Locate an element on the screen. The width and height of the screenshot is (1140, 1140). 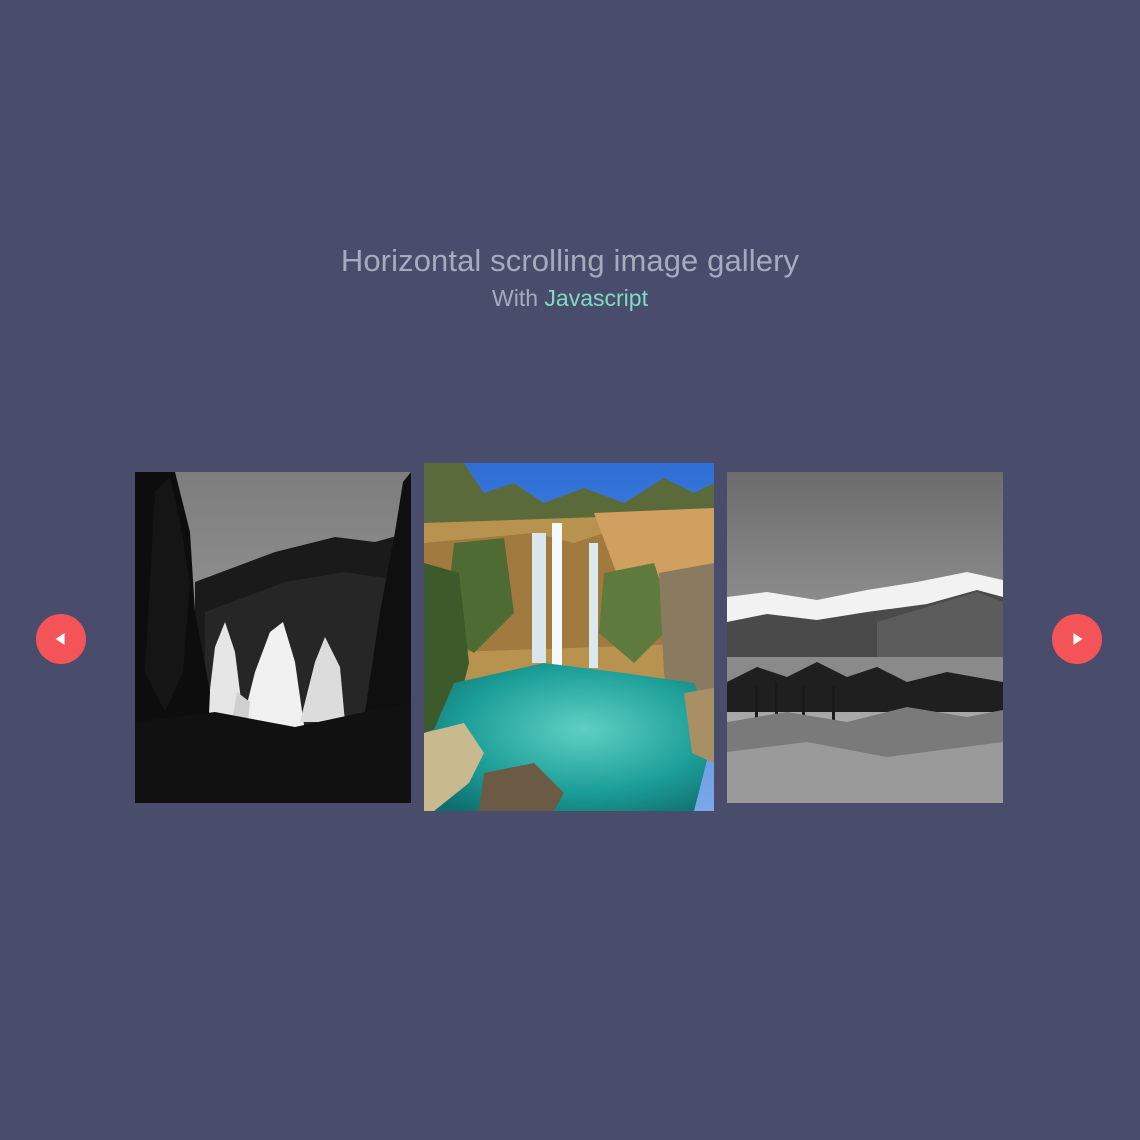
arrow-left-icon is located at coordinates (60, 639).